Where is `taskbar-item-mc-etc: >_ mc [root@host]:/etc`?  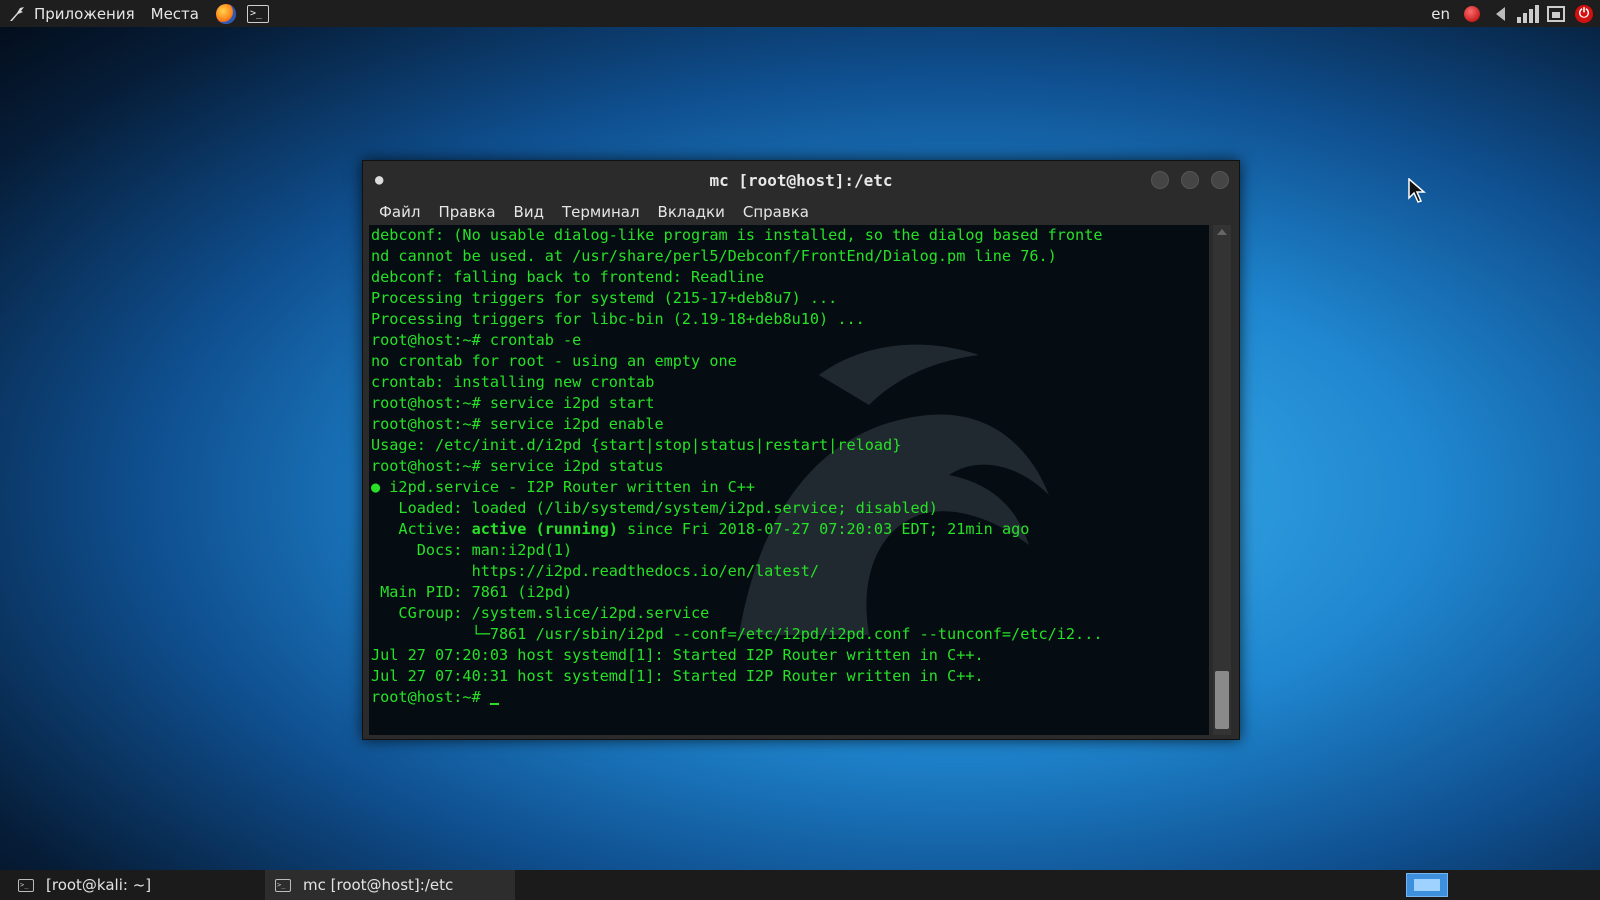 taskbar-item-mc-etc: >_ mc [root@host]:/etc is located at coordinates (390, 885).